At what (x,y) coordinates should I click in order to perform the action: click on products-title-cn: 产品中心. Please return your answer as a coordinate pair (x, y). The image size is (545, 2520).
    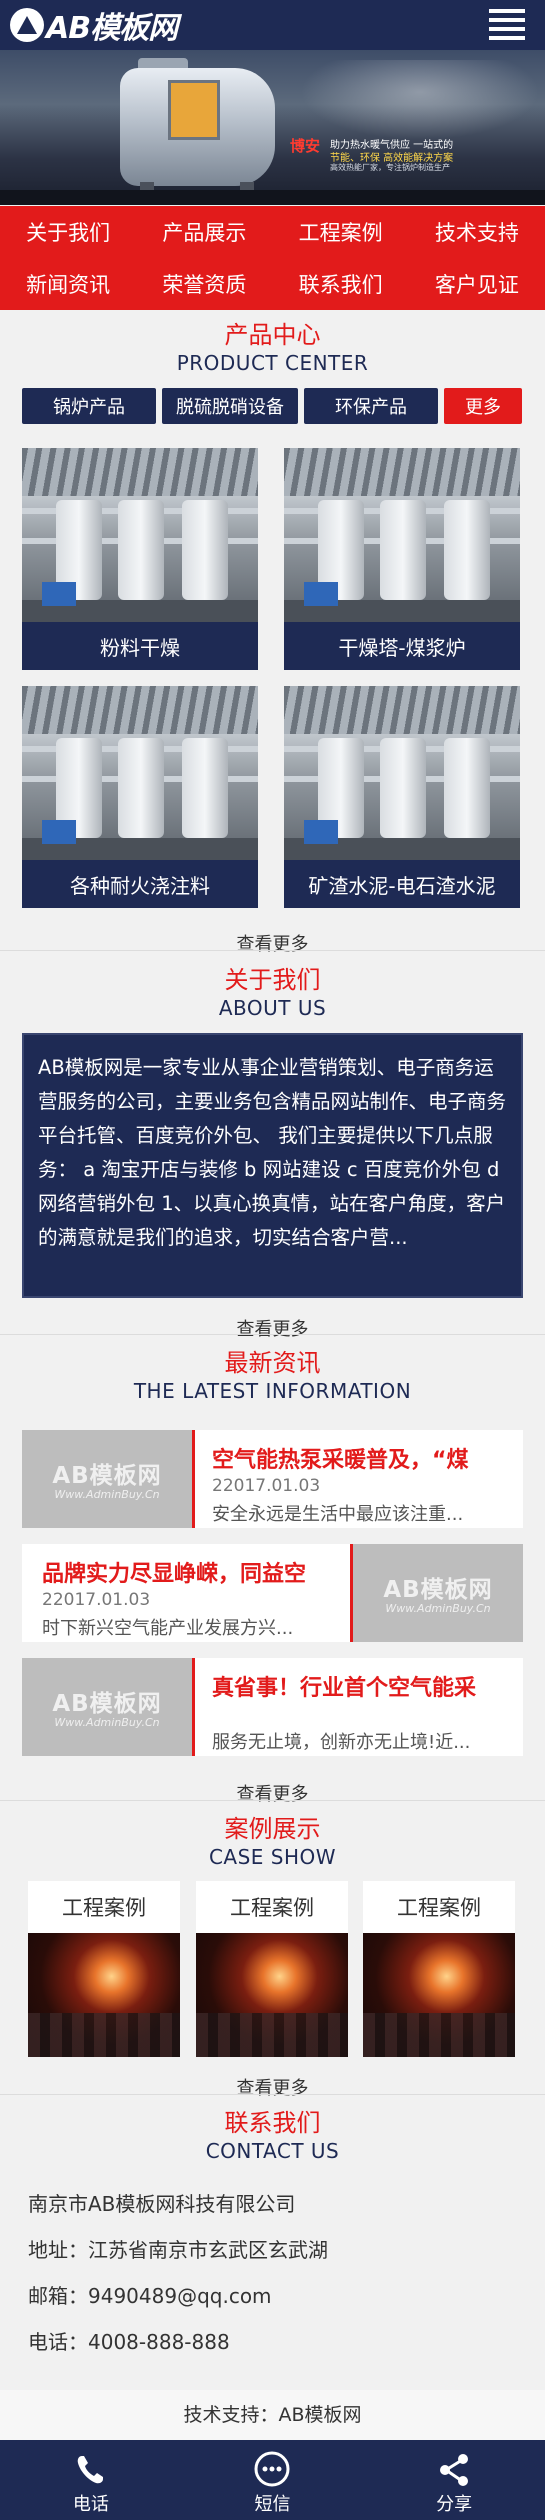
    Looking at the image, I should click on (272, 335).